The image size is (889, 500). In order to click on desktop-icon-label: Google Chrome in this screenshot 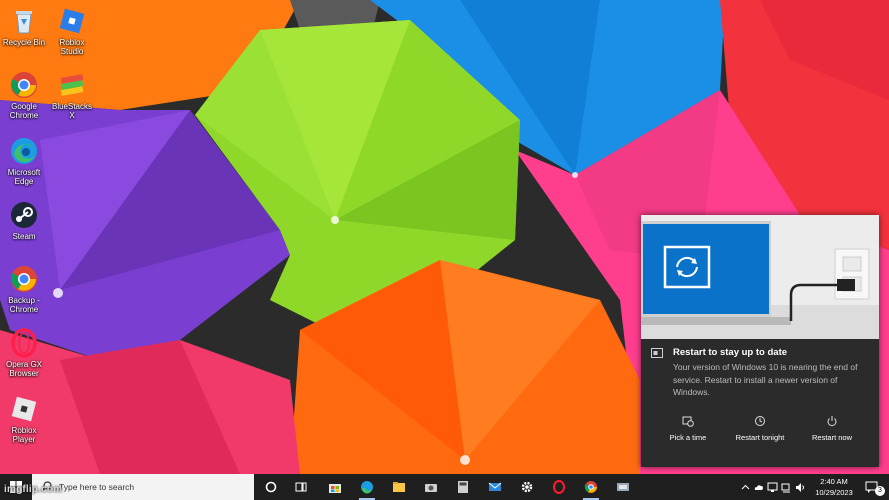, I will do `click(24, 111)`.